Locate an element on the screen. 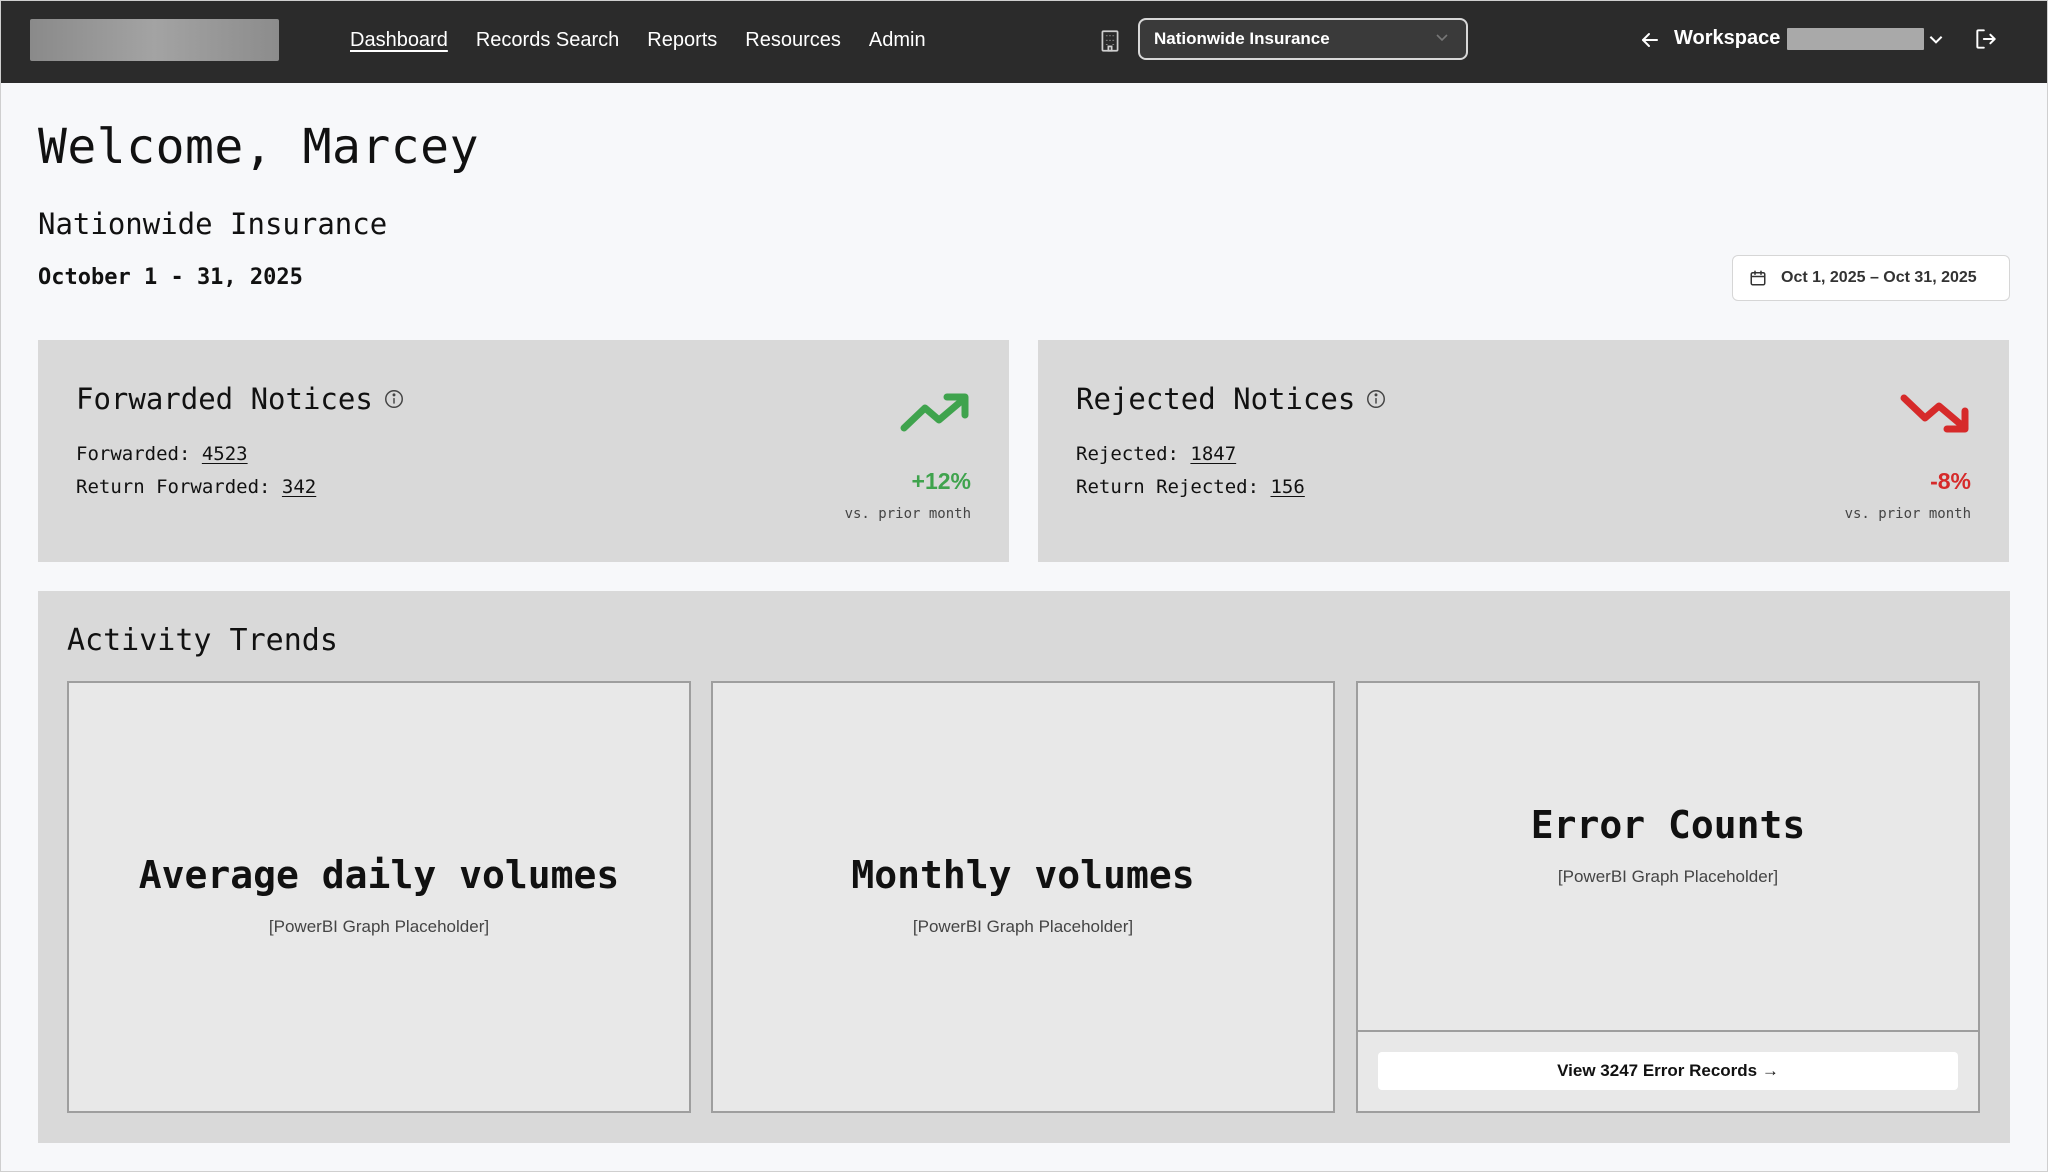 The image size is (2048, 1172). return-forwarded-label: Return Forwarded: is located at coordinates (173, 487).